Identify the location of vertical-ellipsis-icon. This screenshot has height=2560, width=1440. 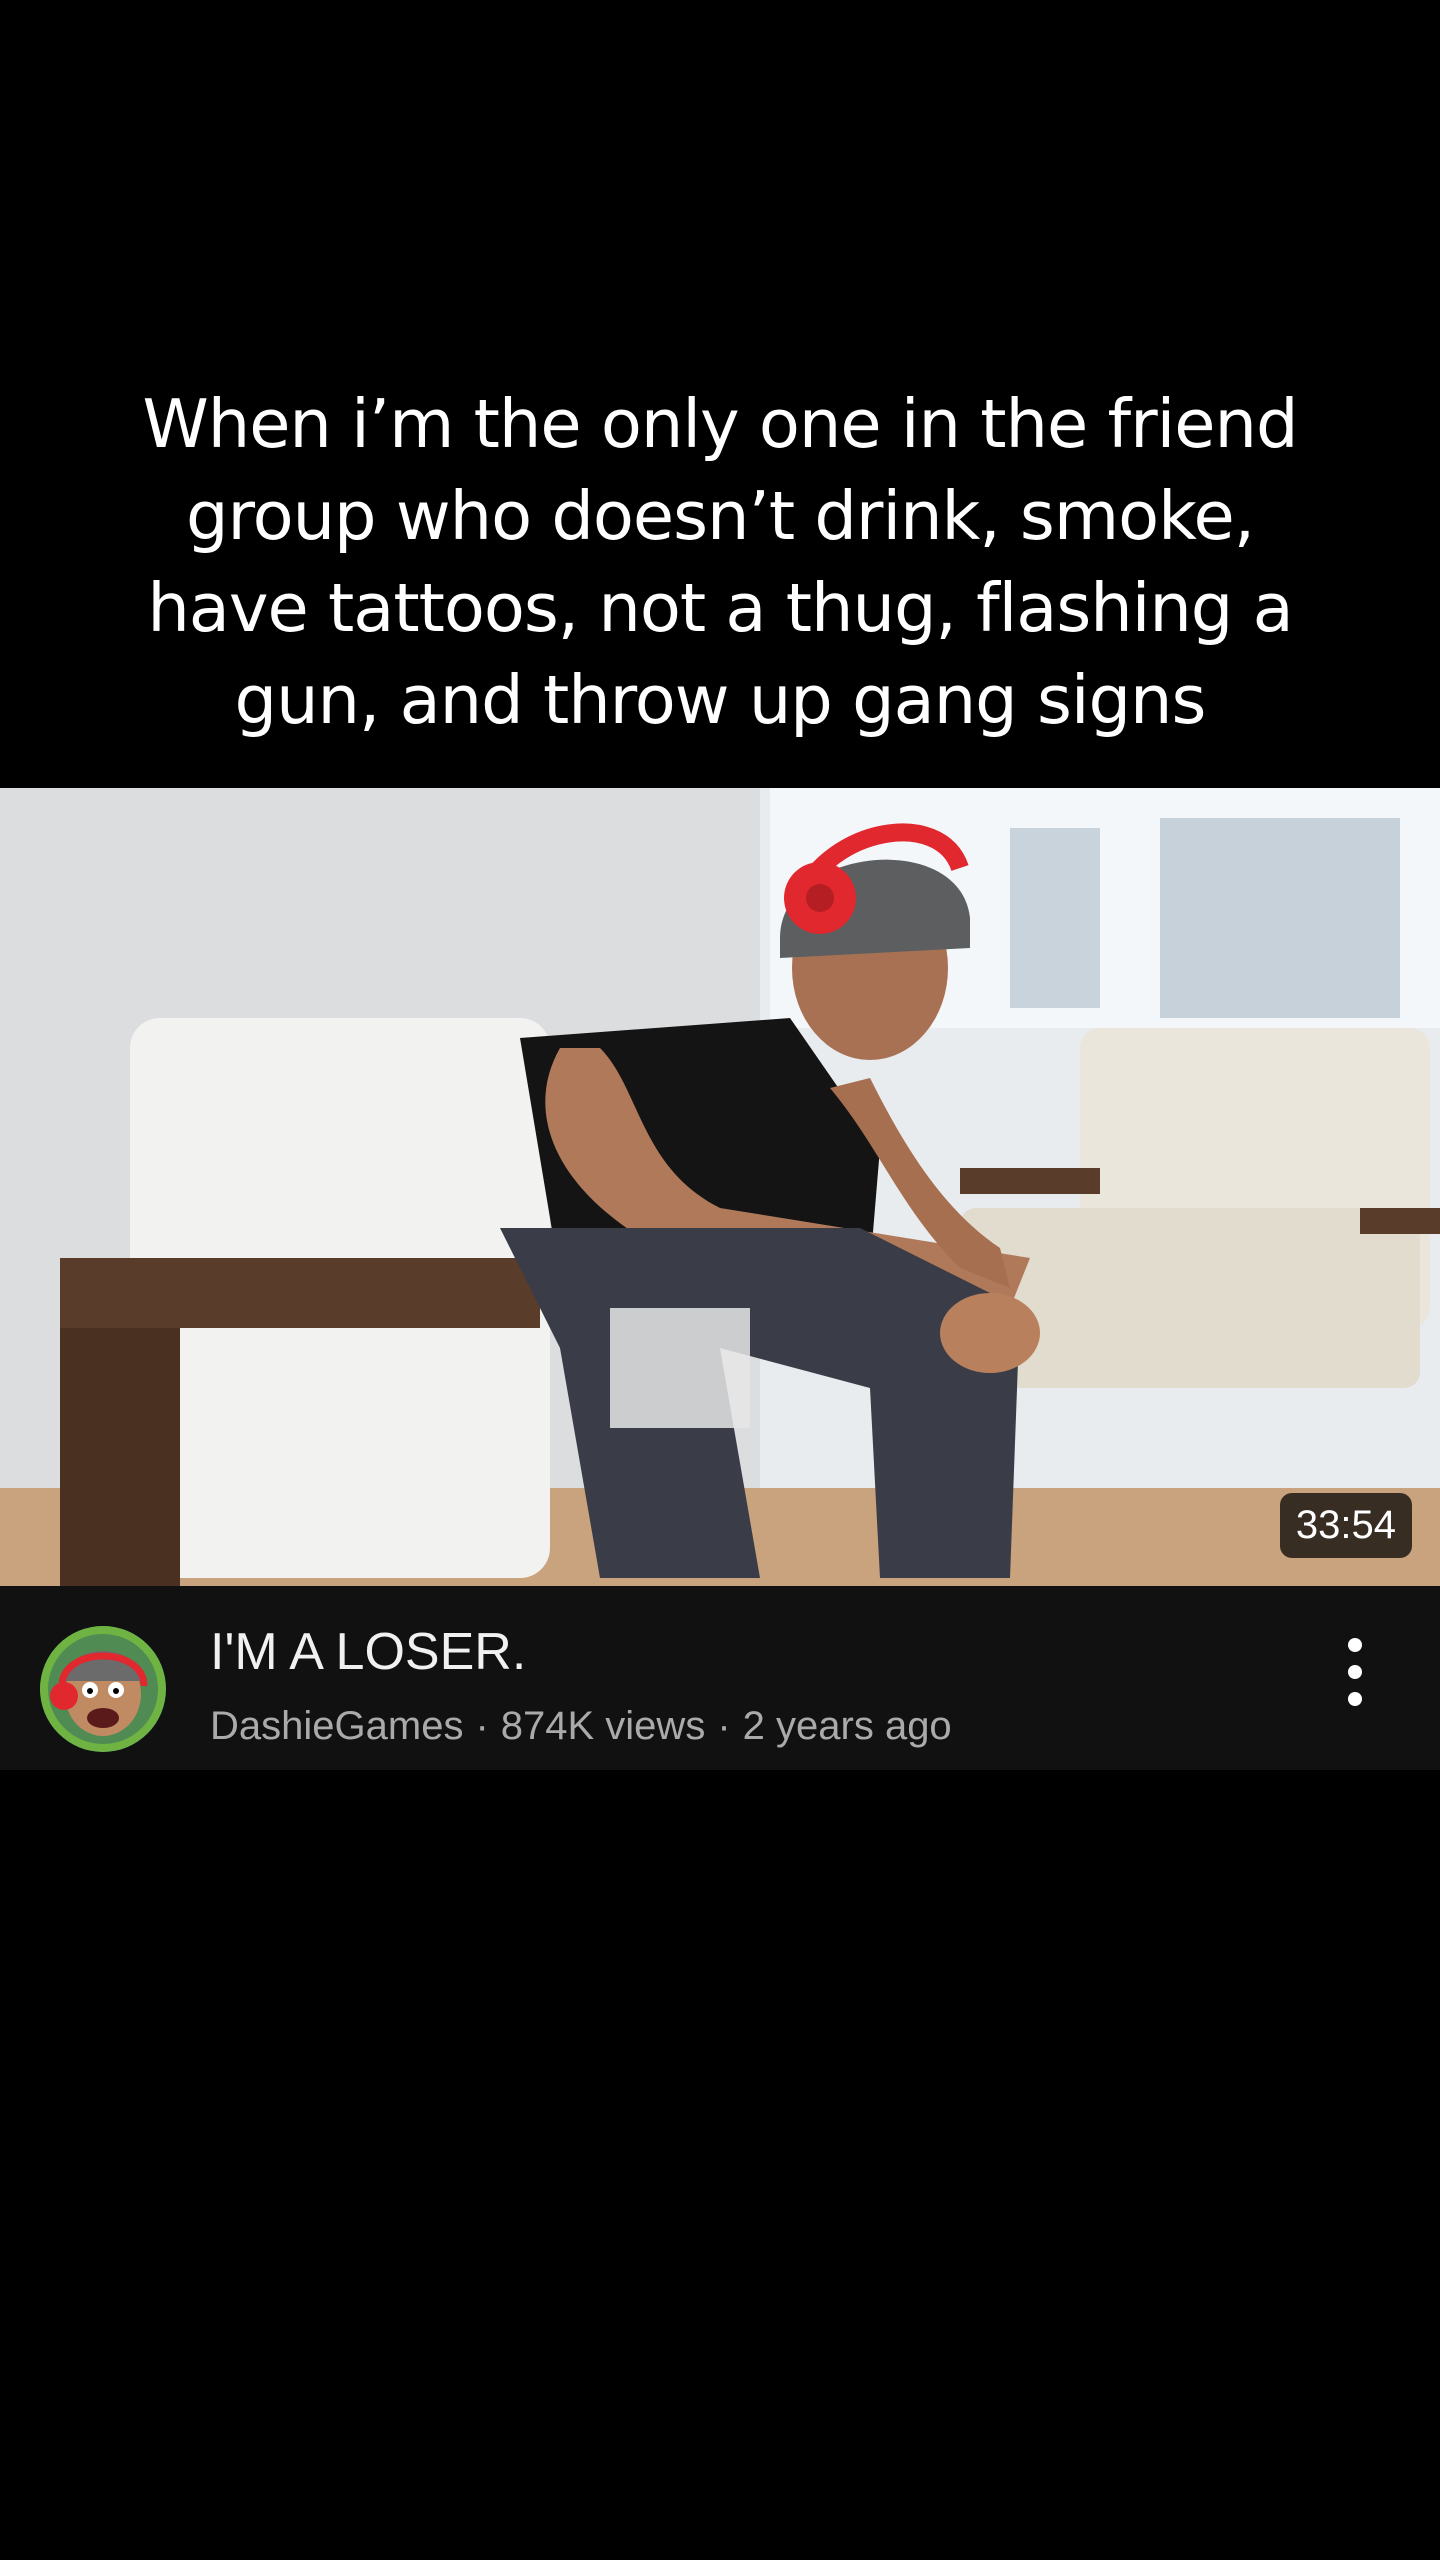
(1355, 1672).